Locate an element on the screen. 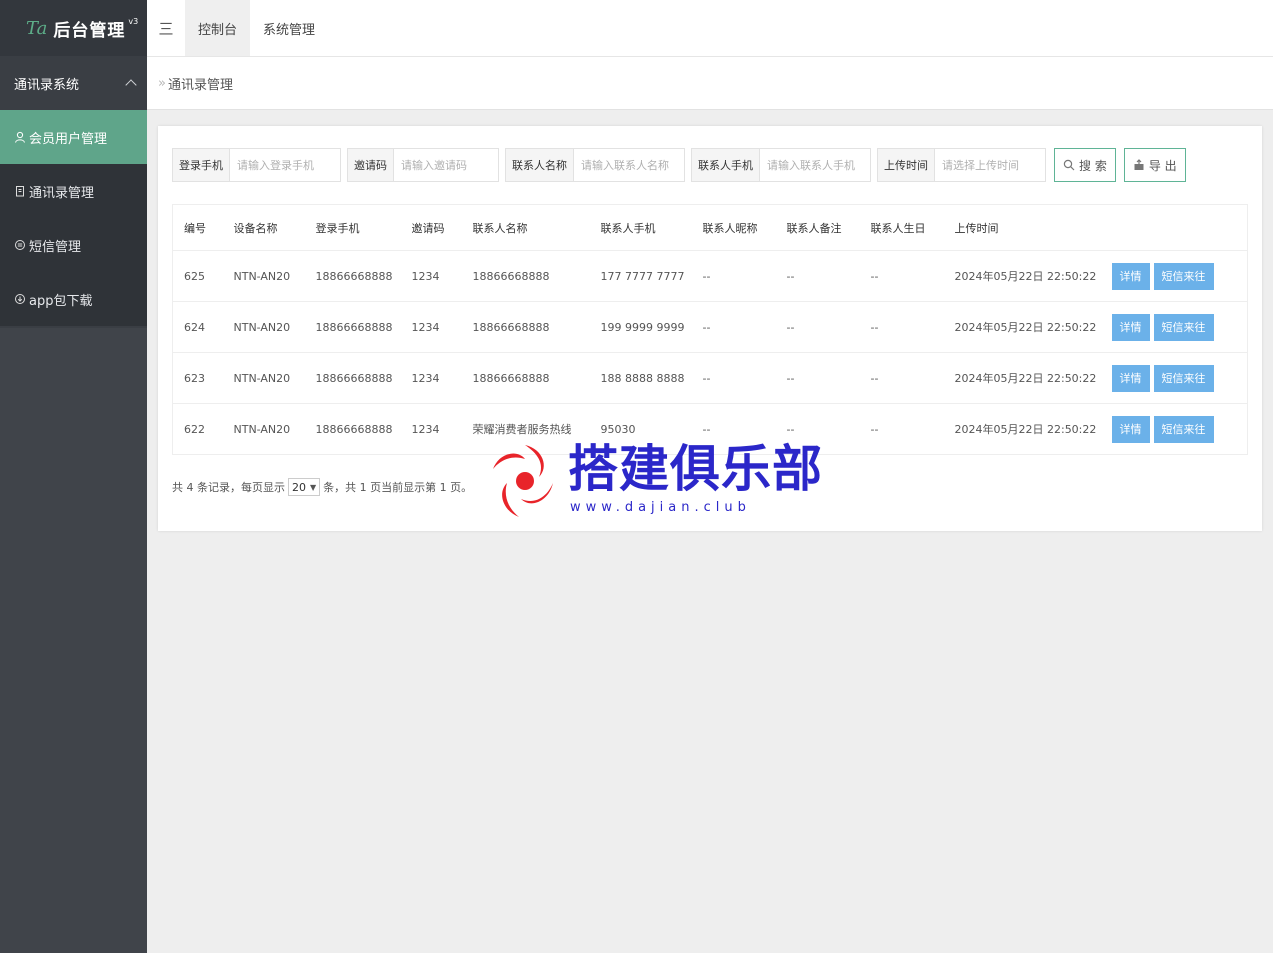  filter-contact-name: 联系人名称 is located at coordinates (595, 165).